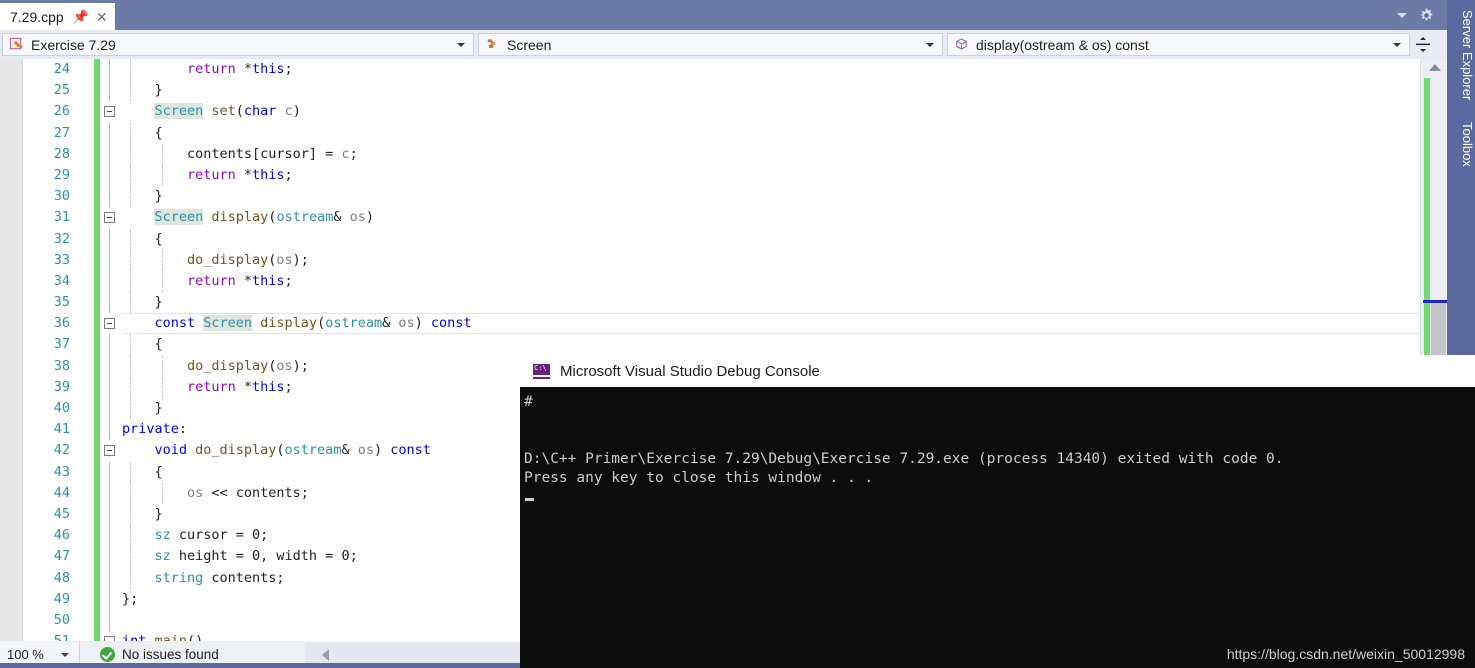 This screenshot has width=1475, height=668. I want to click on code-token: c, so click(288, 111).